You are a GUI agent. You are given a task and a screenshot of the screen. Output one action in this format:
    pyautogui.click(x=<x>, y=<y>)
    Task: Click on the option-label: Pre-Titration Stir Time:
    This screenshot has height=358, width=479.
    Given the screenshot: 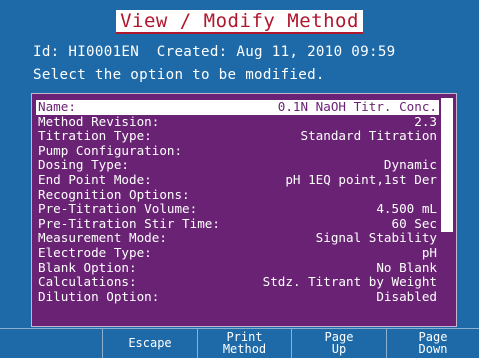 What is the action you would take?
    pyautogui.click(x=129, y=223)
    